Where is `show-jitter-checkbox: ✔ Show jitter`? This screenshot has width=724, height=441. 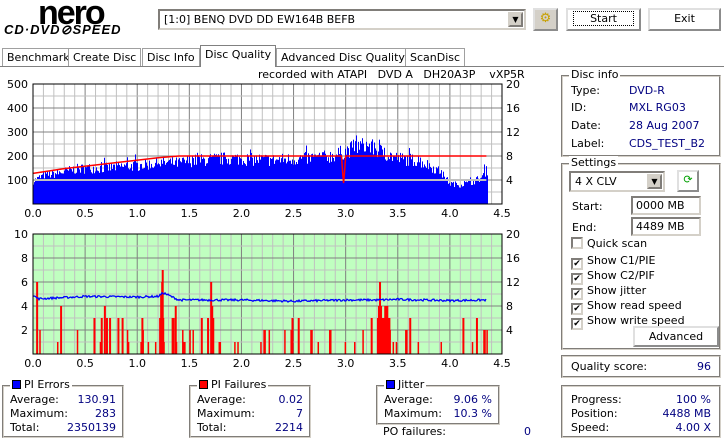 show-jitter-checkbox: ✔ Show jitter is located at coordinates (608, 292).